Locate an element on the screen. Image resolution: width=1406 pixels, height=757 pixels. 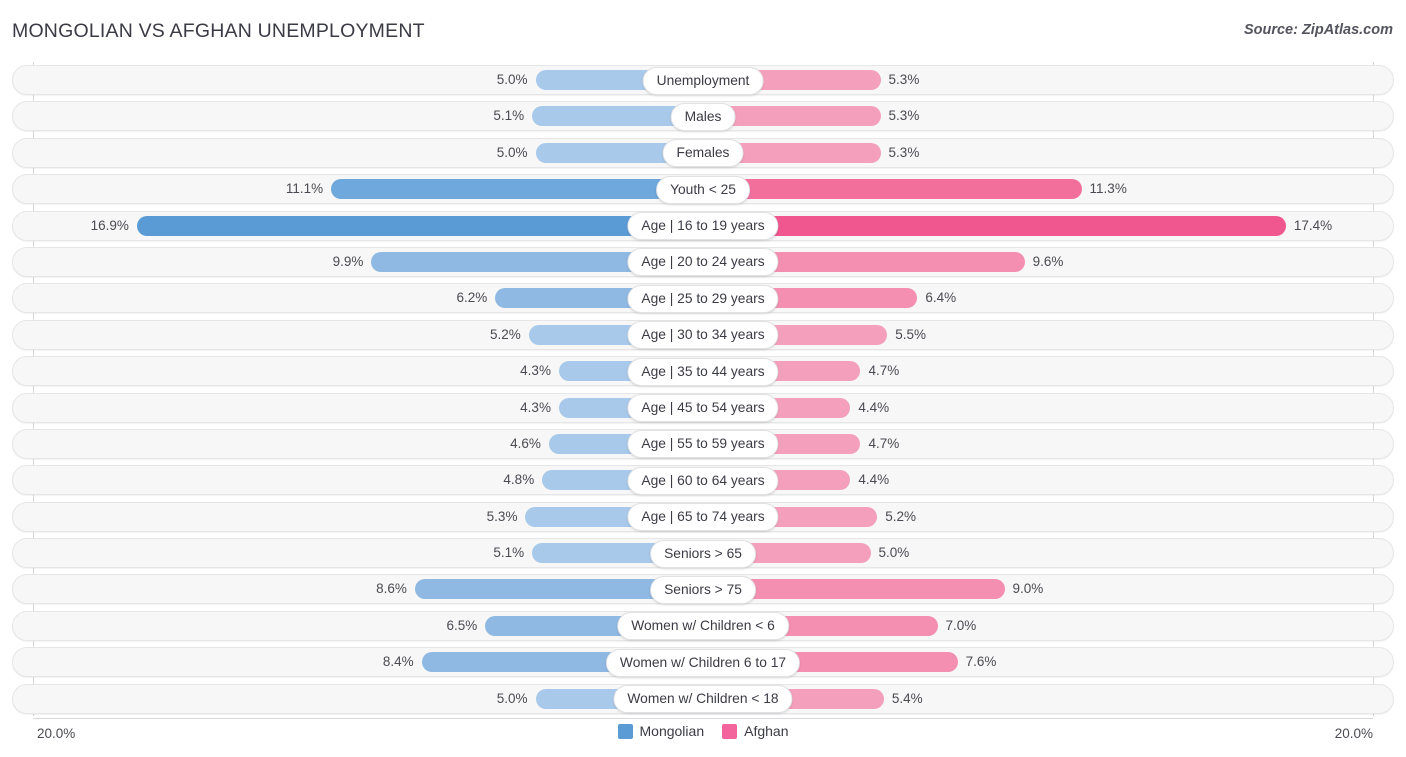
legend-item-mongolian: Mongolian is located at coordinates (661, 731).